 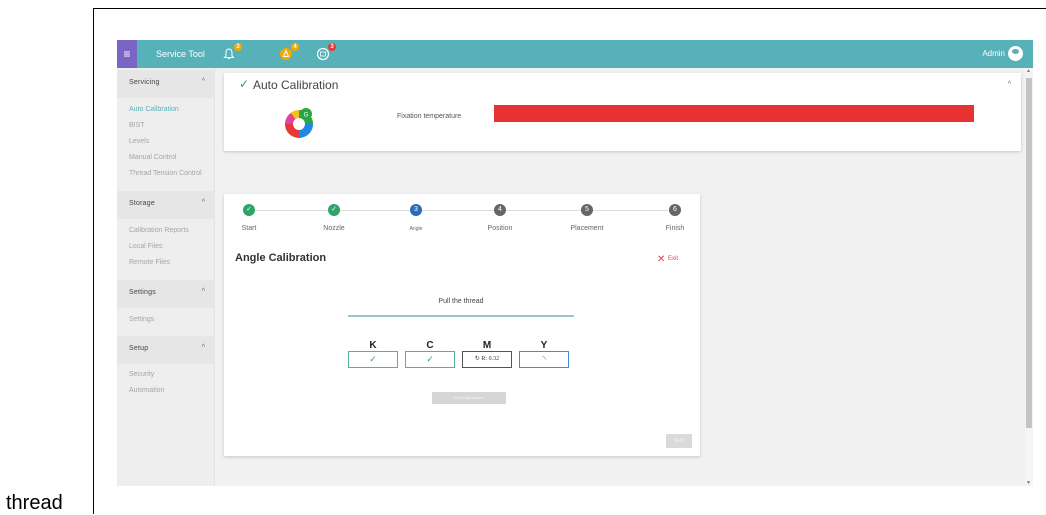 What do you see at coordinates (166, 350) in the screenshot?
I see `sidebar-section-setup: Setup ^` at bounding box center [166, 350].